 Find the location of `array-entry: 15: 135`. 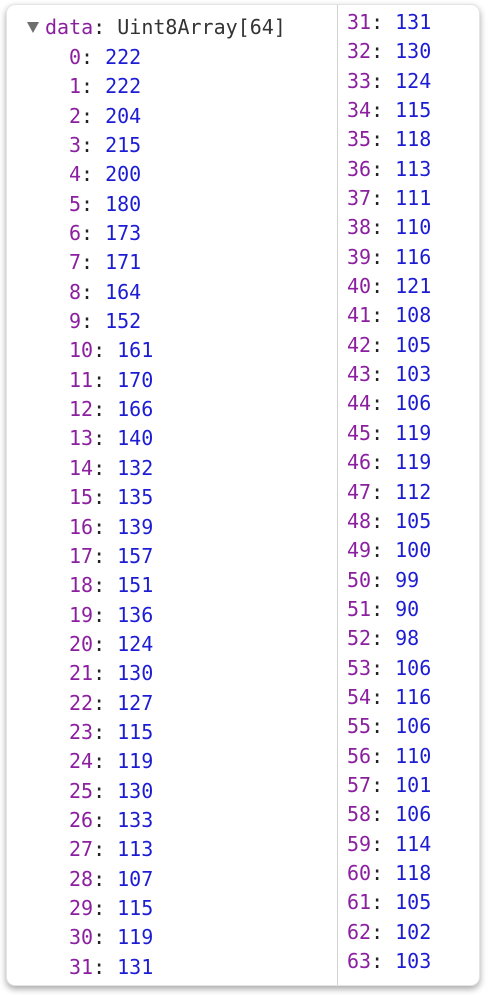

array-entry: 15: 135 is located at coordinates (111, 497).